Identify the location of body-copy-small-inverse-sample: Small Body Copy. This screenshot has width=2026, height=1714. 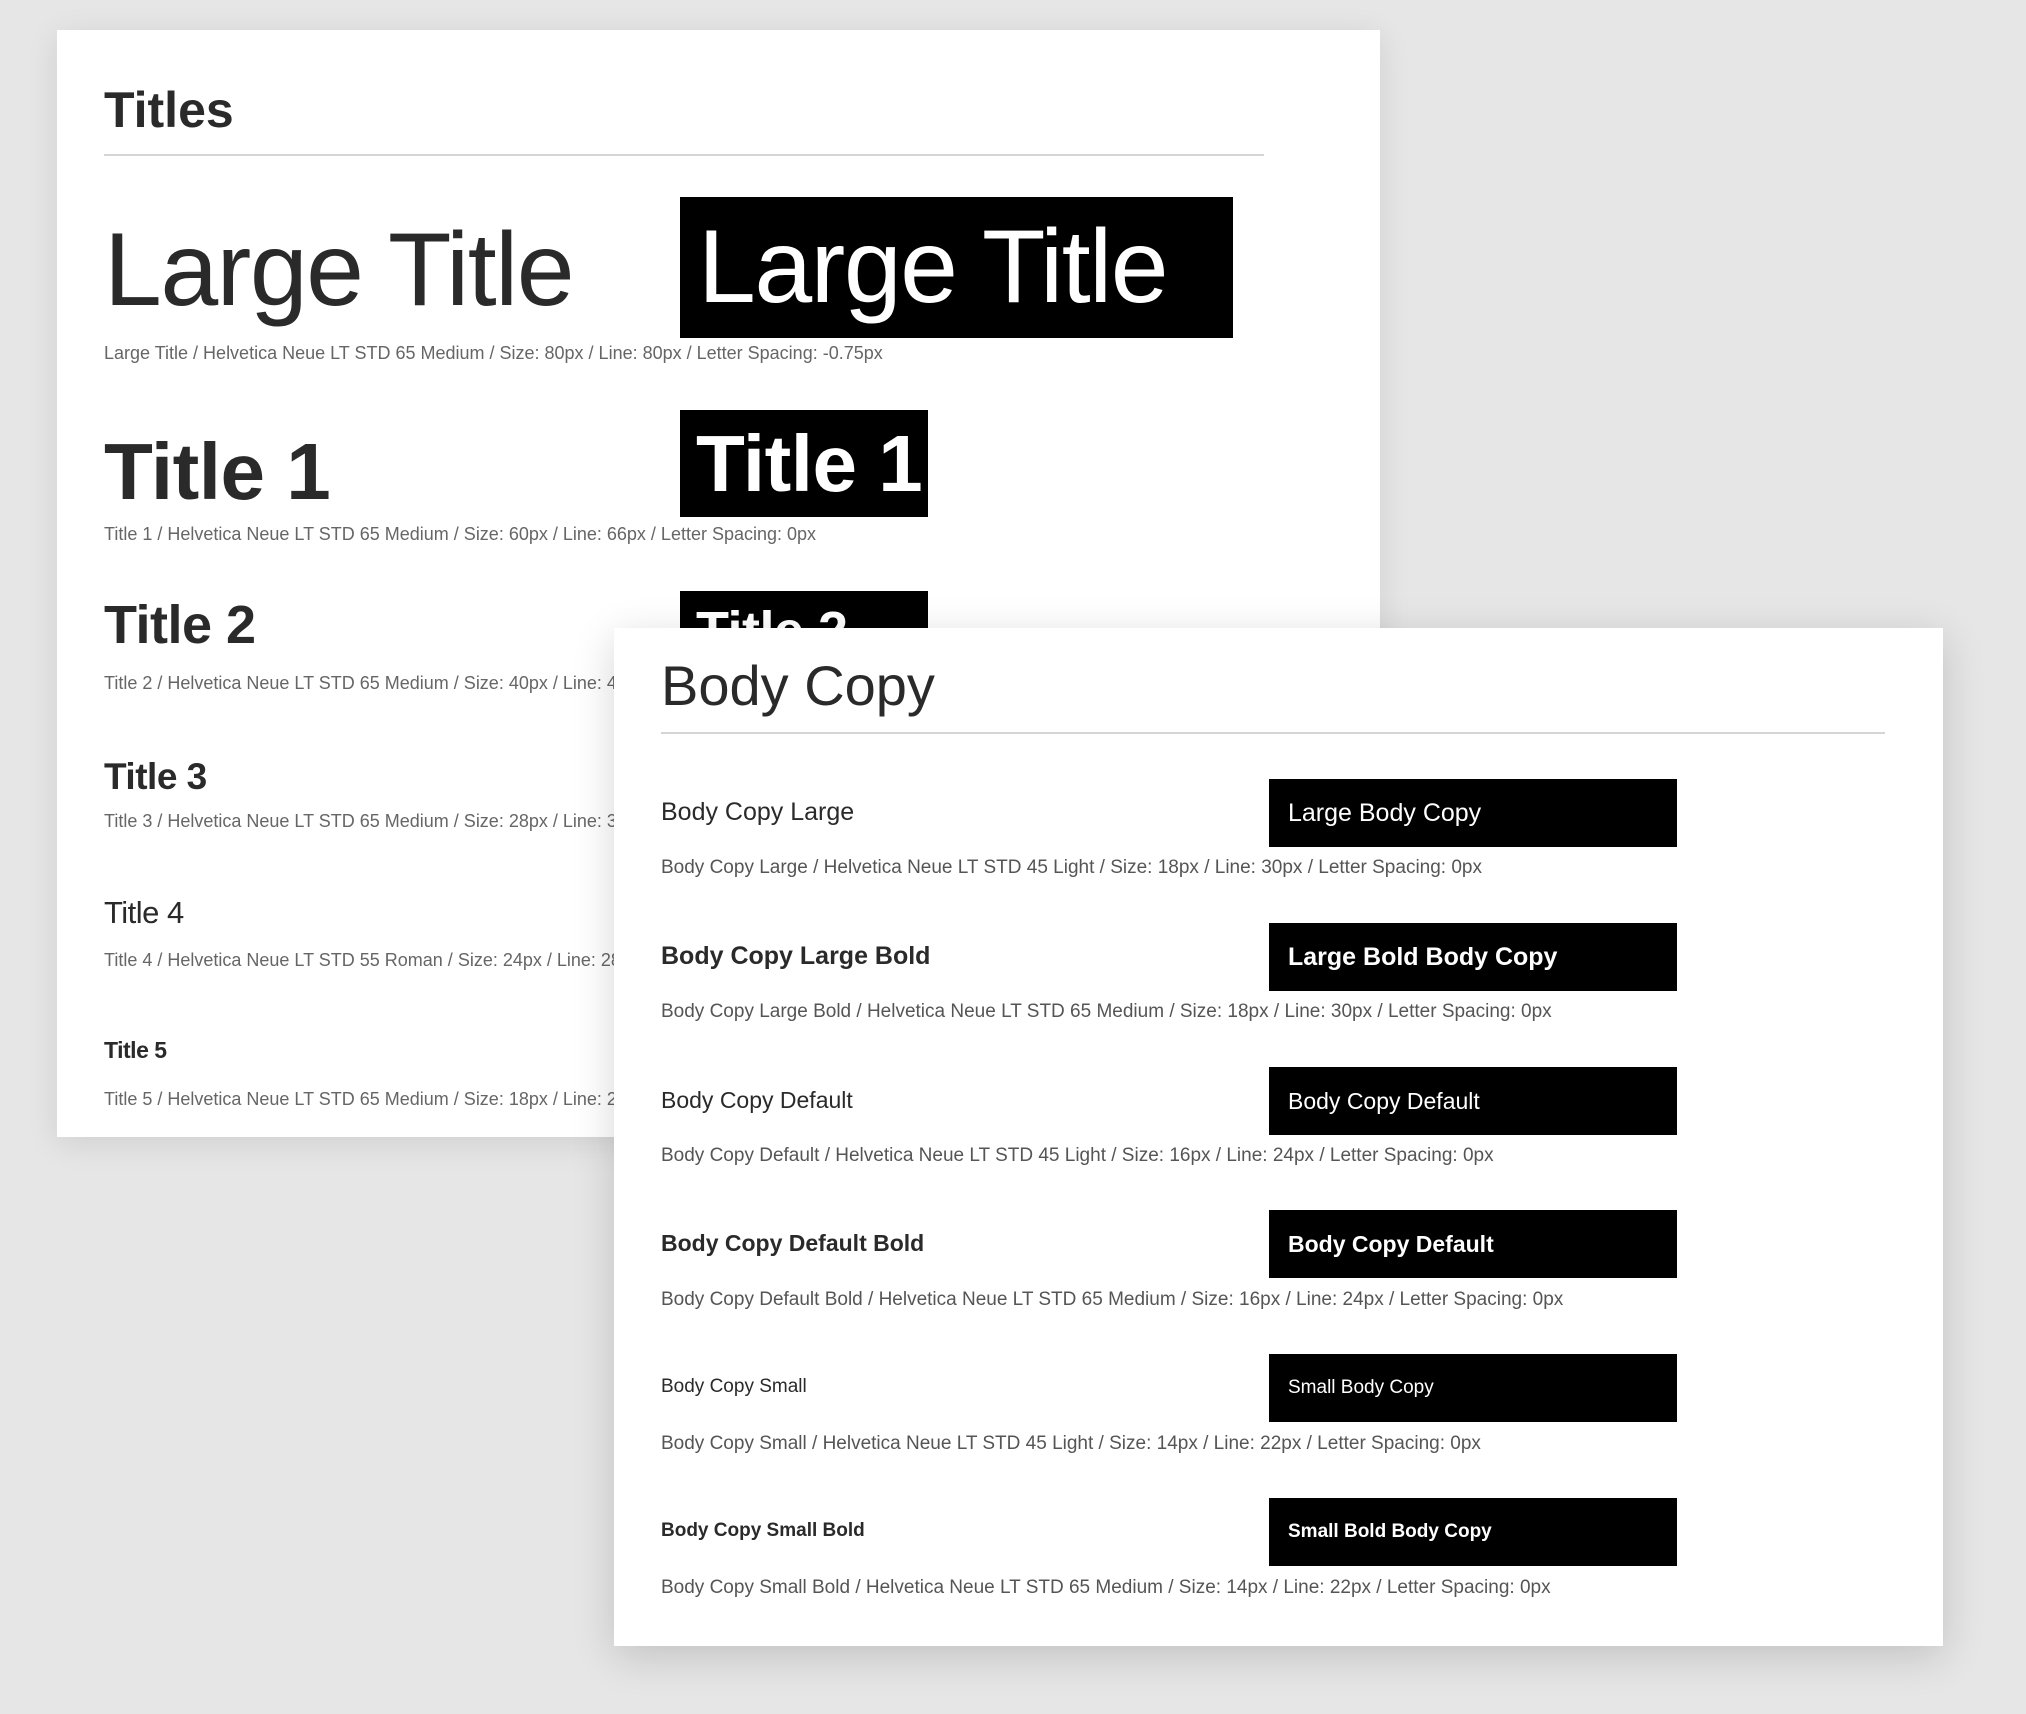
(1473, 1388).